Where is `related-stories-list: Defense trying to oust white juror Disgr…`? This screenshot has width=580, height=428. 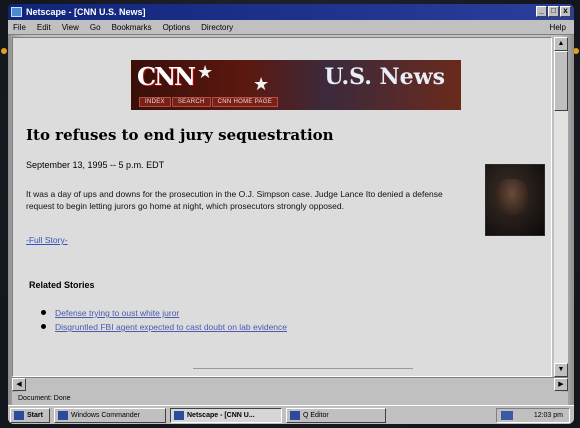 related-stories-list: Defense trying to oust white juror Disgr… is located at coordinates (164, 320).